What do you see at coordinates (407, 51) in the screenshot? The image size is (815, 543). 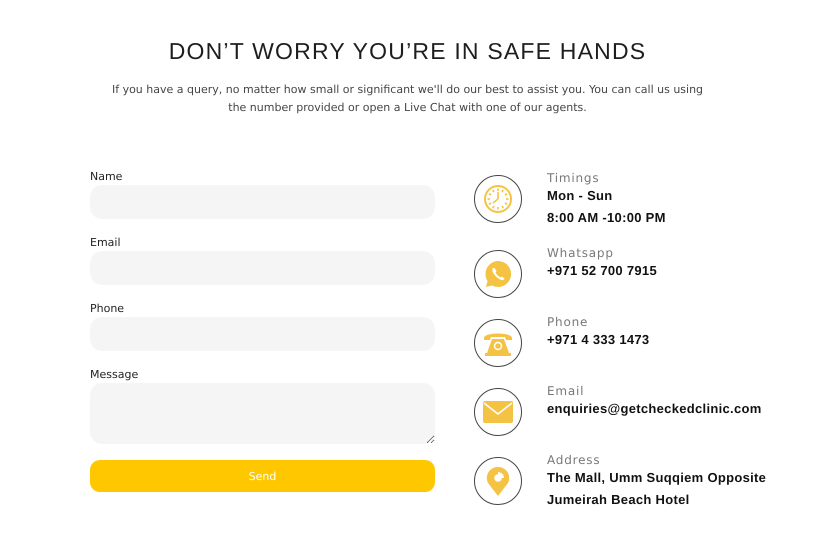 I see `page-heading: DON’T WORRY YOU’RE IN SAFE HANDS` at bounding box center [407, 51].